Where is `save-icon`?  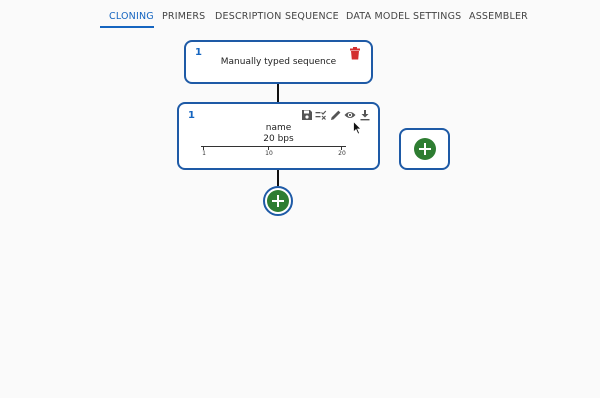
save-icon is located at coordinates (307, 115).